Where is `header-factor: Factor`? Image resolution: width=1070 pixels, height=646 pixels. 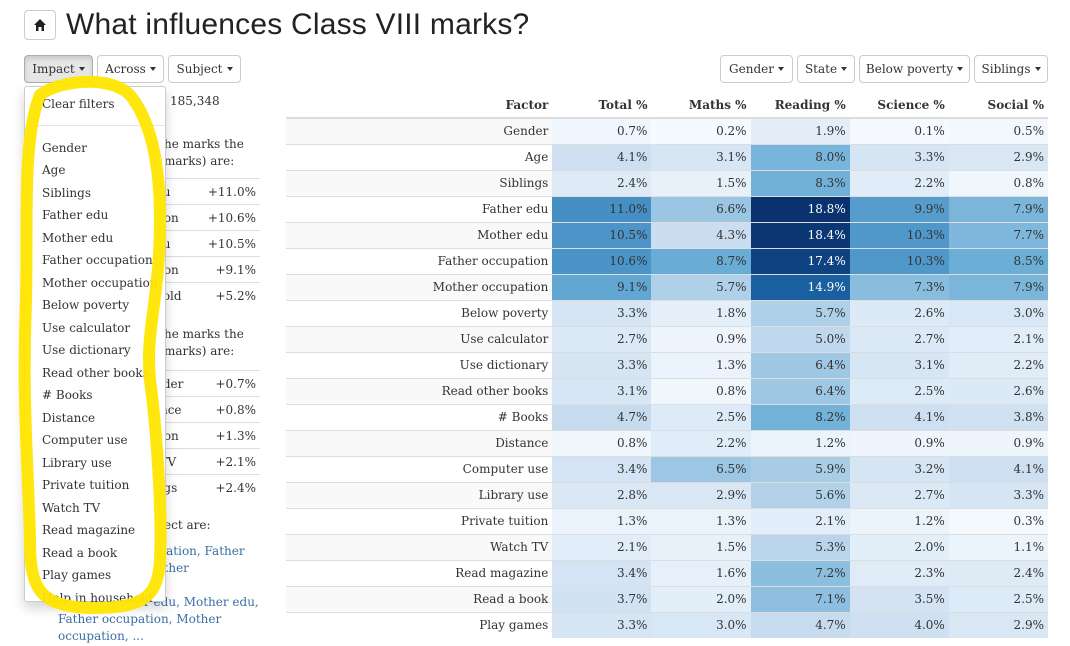 header-factor: Factor is located at coordinates (419, 105).